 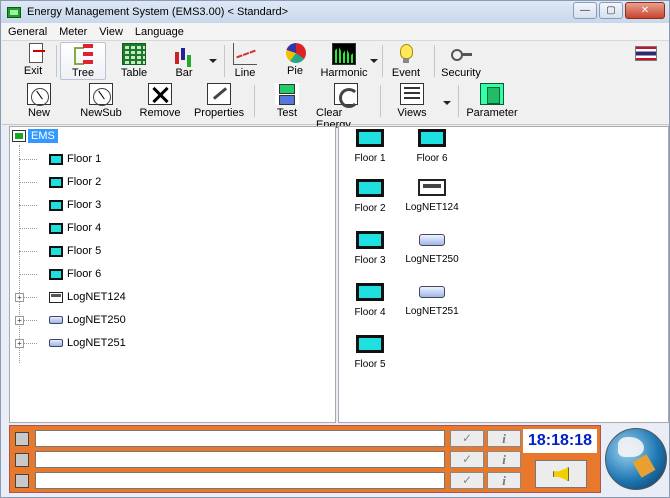 I want to click on event-button: Event, so click(x=406, y=61).